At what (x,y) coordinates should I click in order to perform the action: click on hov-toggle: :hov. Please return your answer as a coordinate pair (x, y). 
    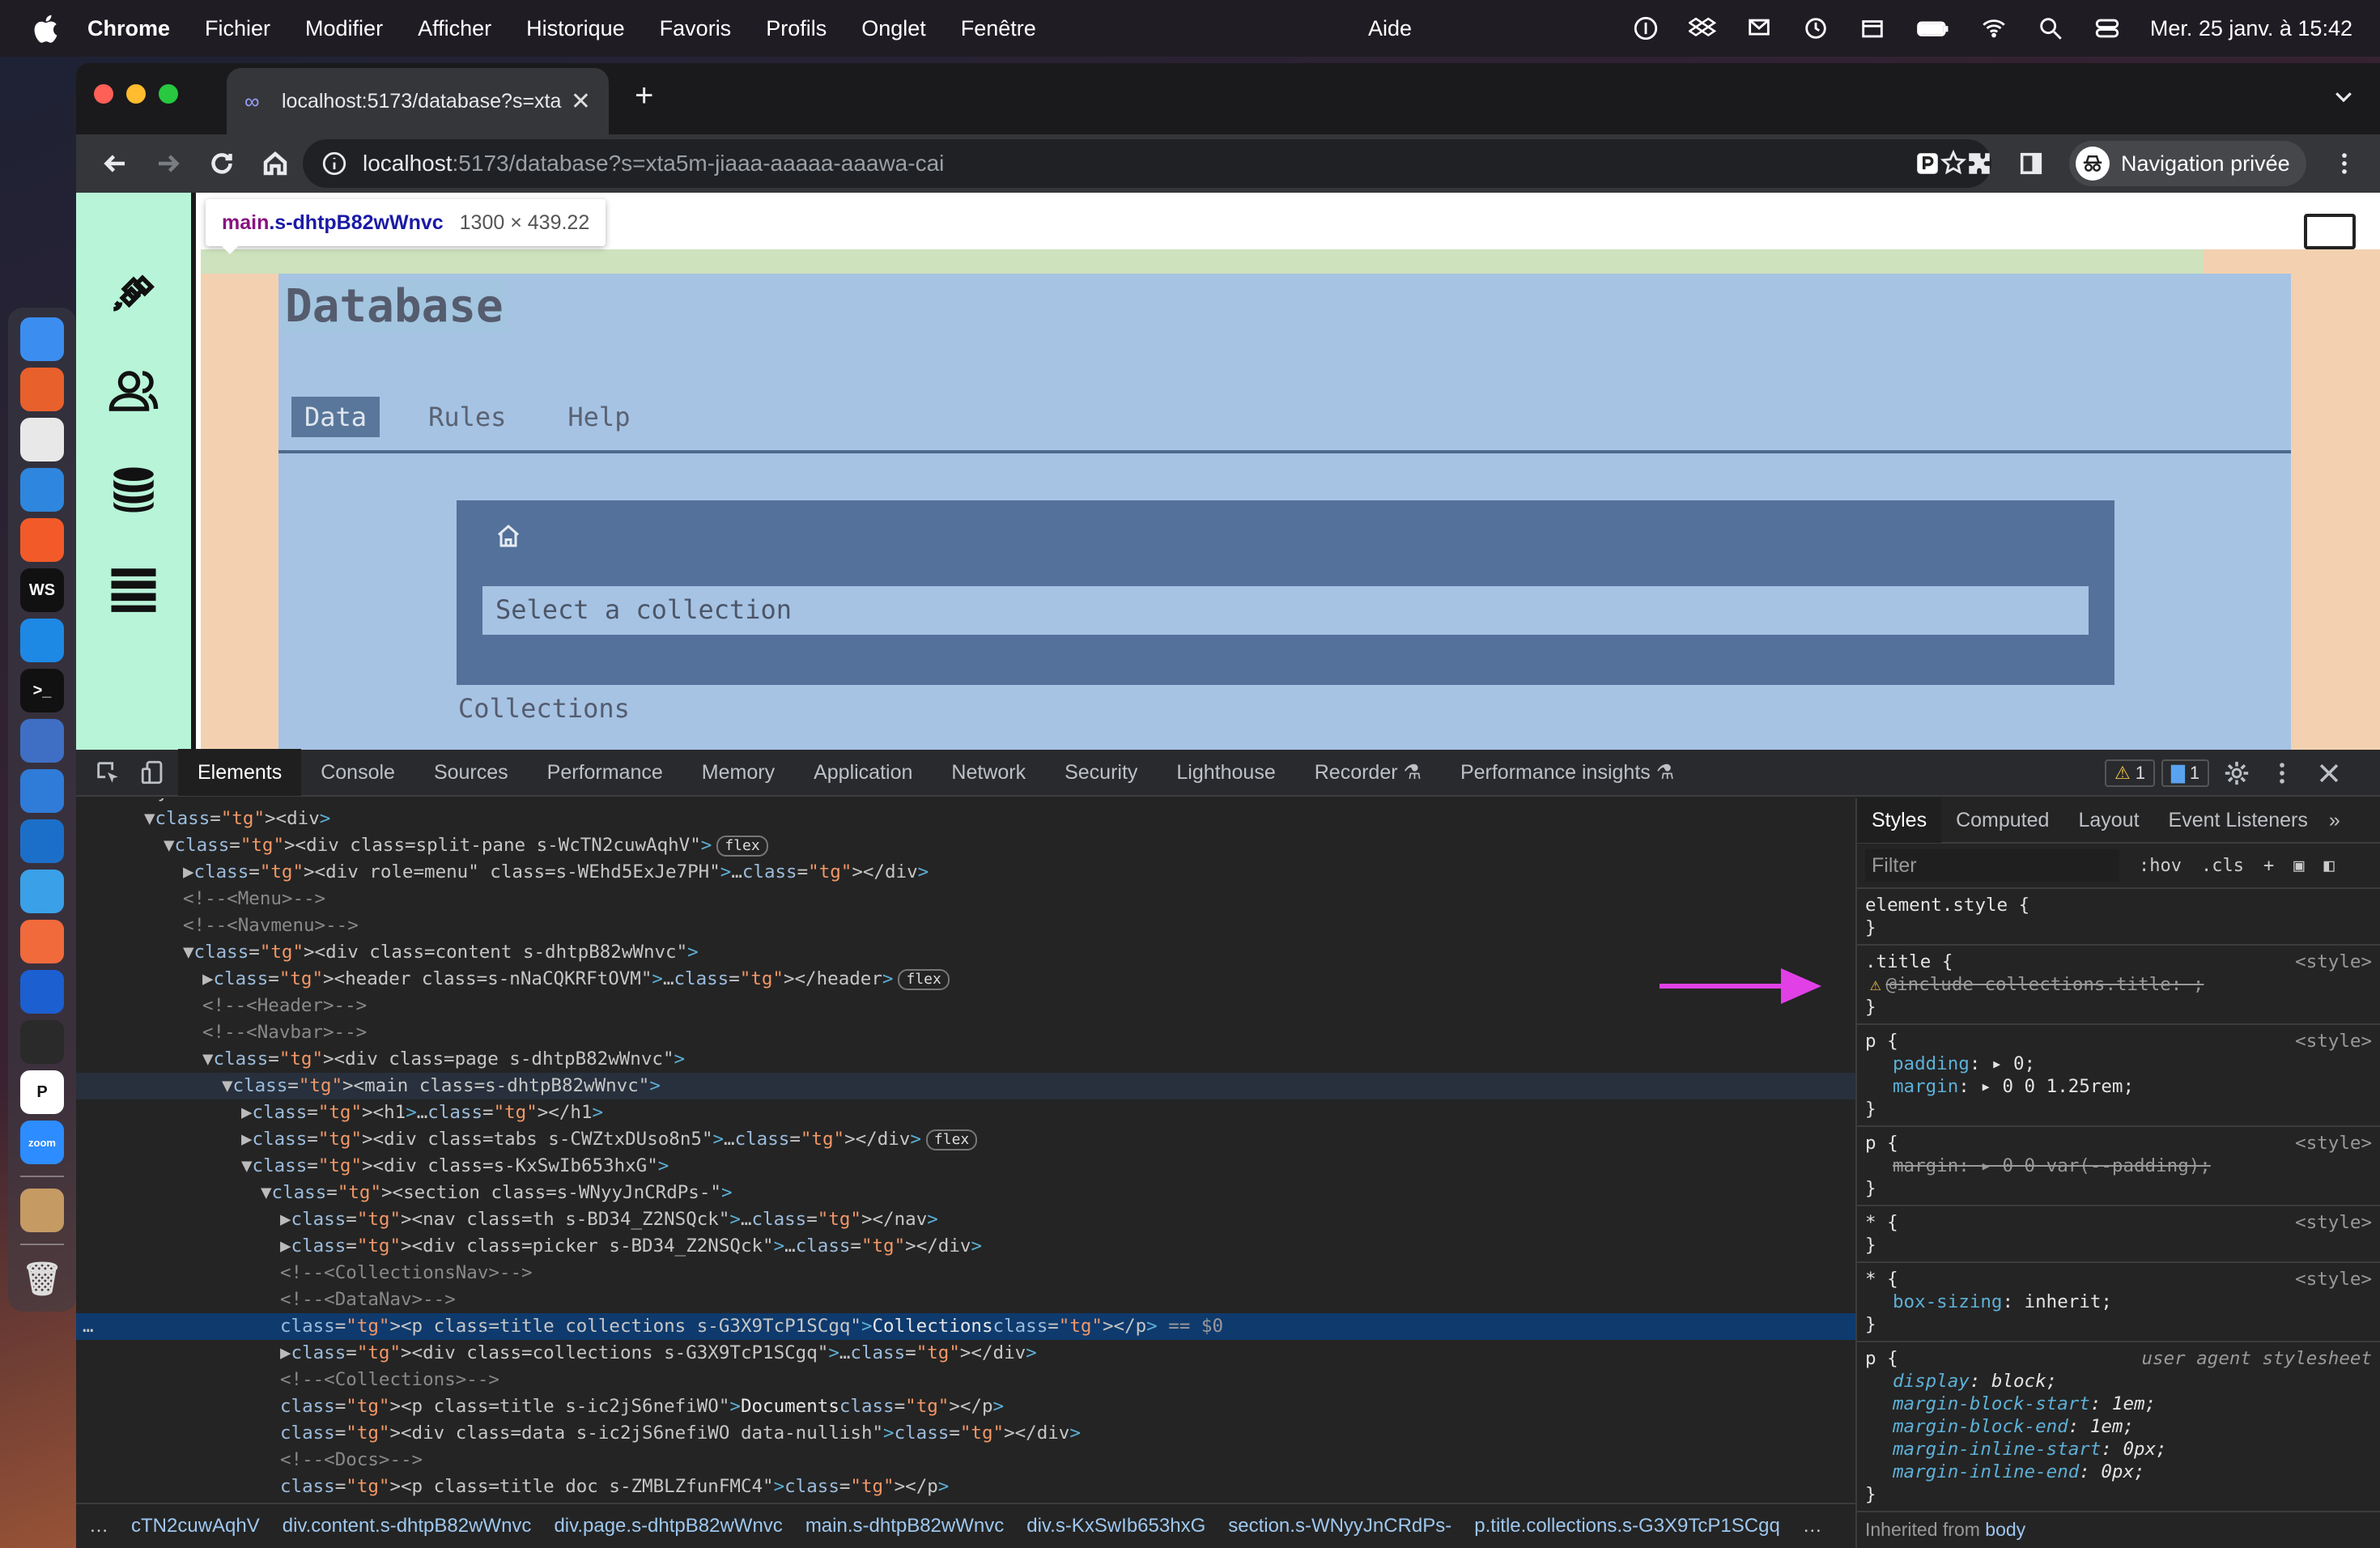
    Looking at the image, I should click on (2160, 866).